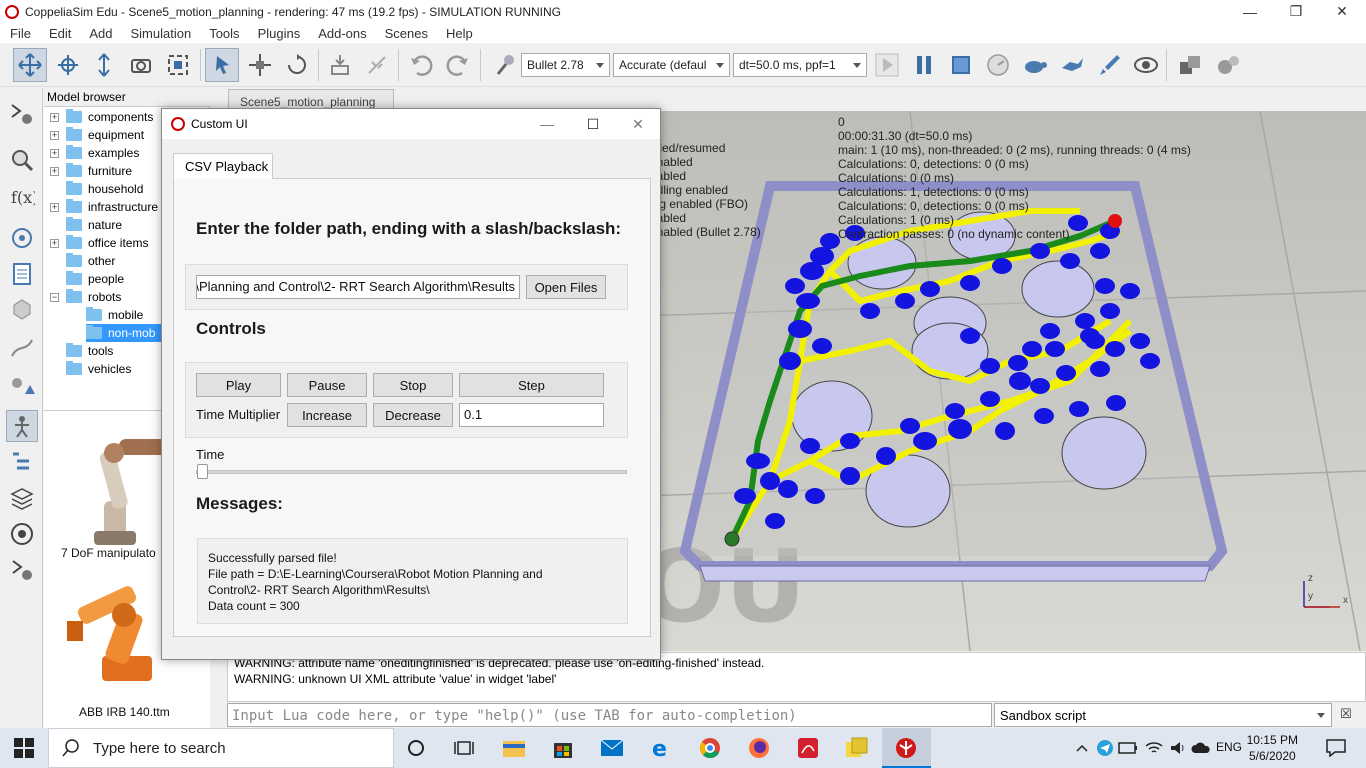 The image size is (1366, 768). Describe the element at coordinates (22, 387) in the screenshot. I see `collections-icon` at that location.